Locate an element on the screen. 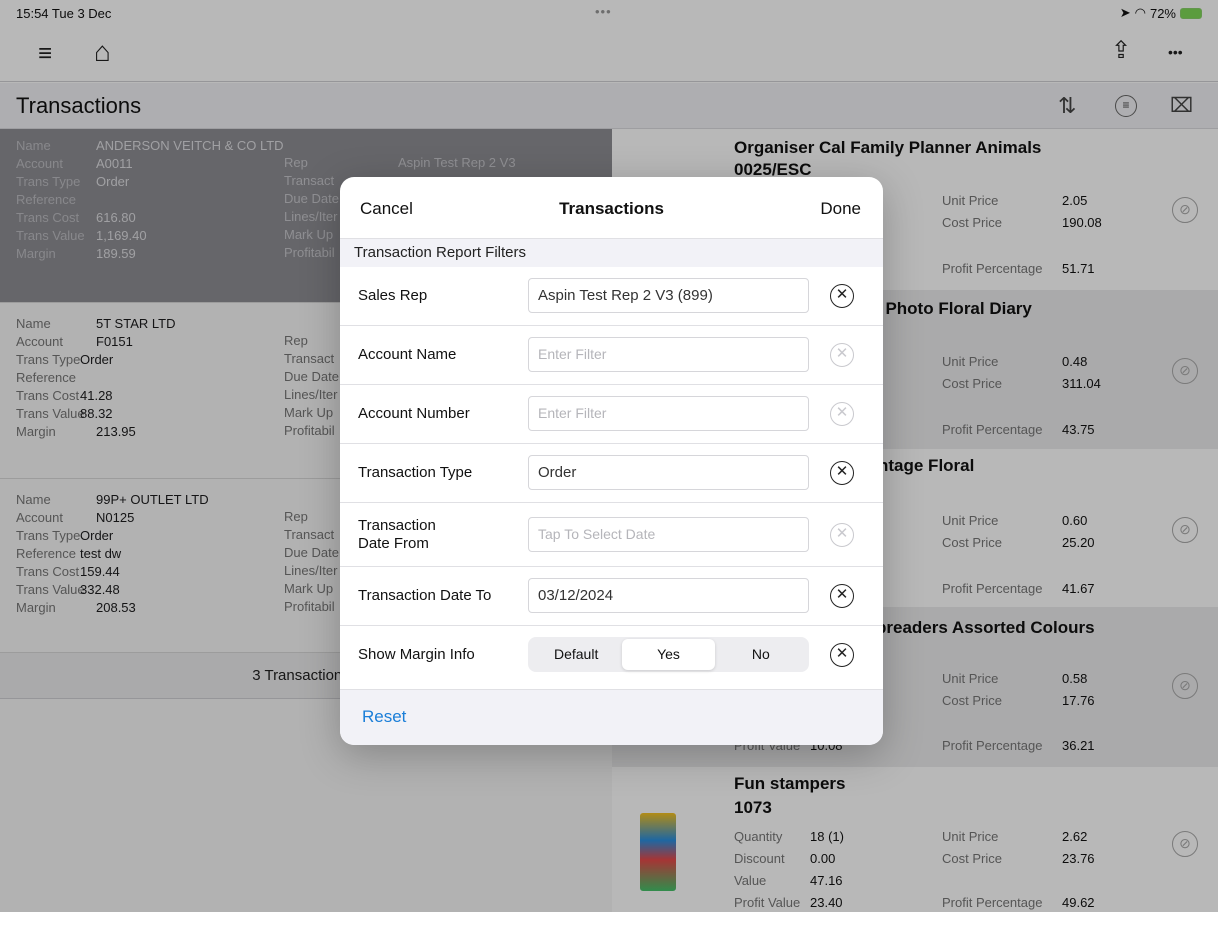  segment-default: Default is located at coordinates (576, 654).